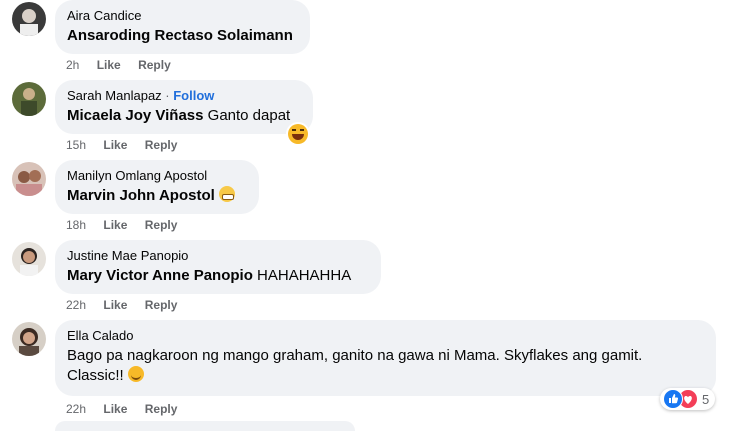  Describe the element at coordinates (688, 399) in the screenshot. I see `reaction-summary: 5` at that location.